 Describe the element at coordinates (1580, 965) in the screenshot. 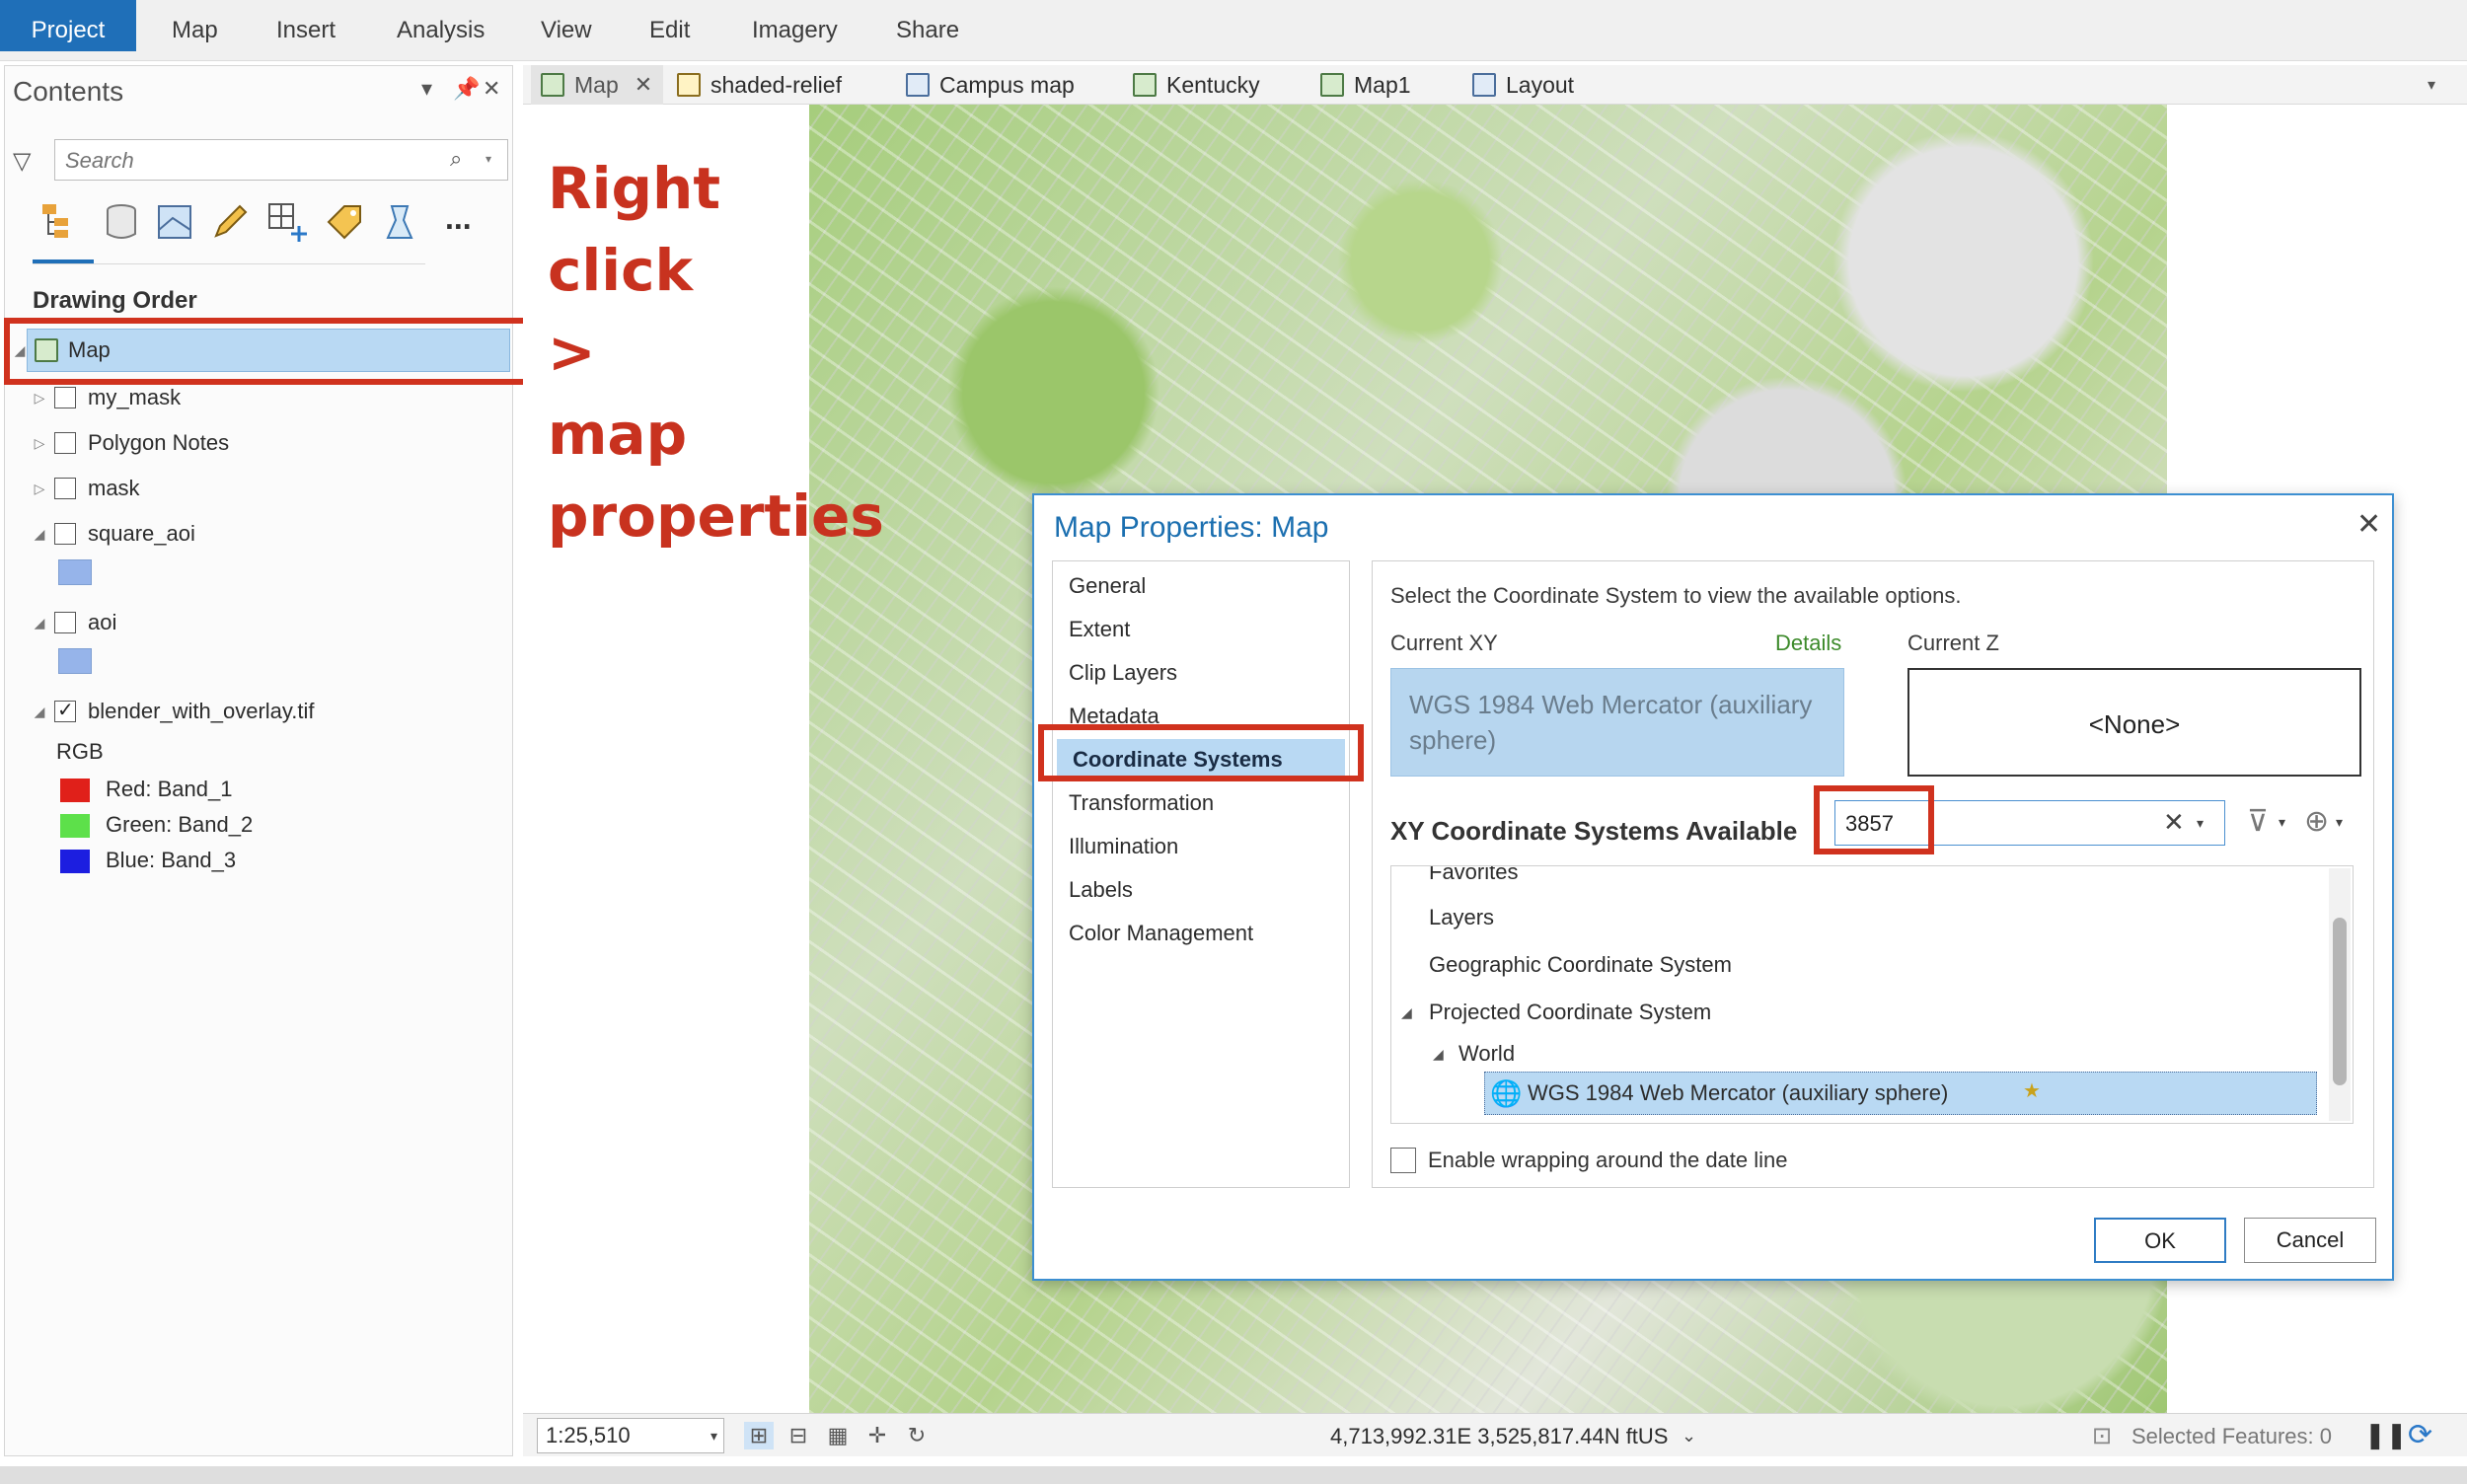

I see `tree-item-geographic: Geographic Coordinate System` at that location.